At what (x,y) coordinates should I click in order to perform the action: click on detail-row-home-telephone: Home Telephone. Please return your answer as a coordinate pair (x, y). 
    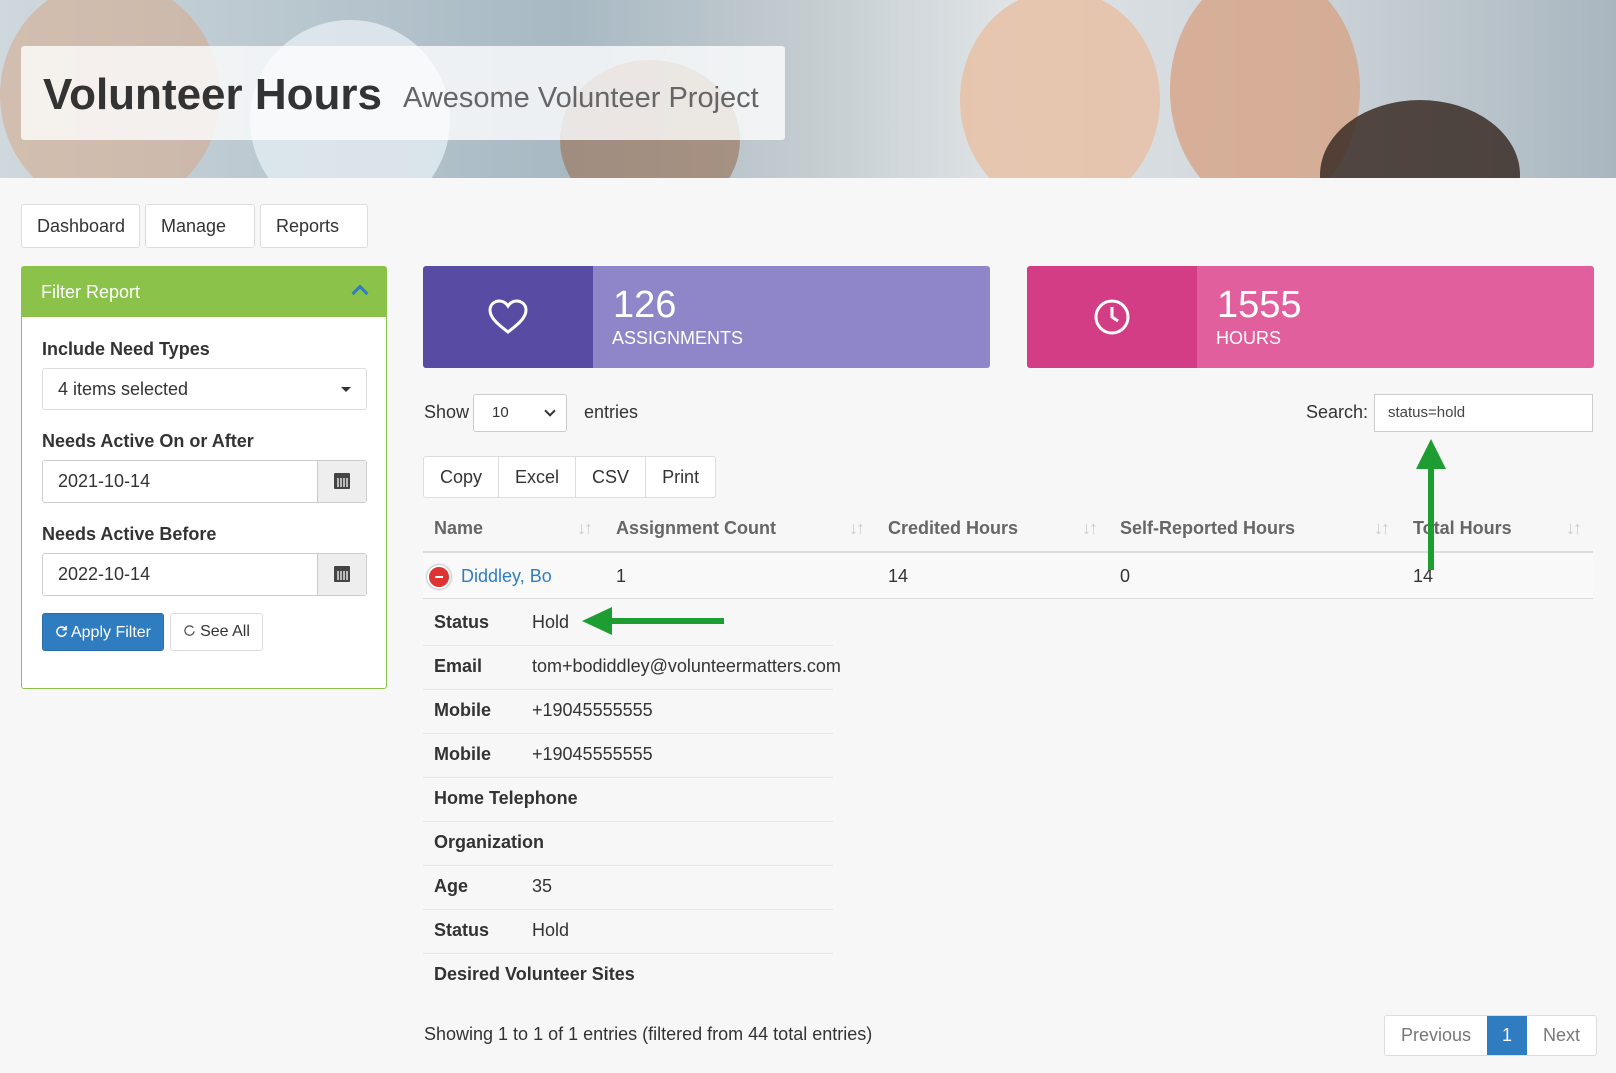
    Looking at the image, I should click on (628, 800).